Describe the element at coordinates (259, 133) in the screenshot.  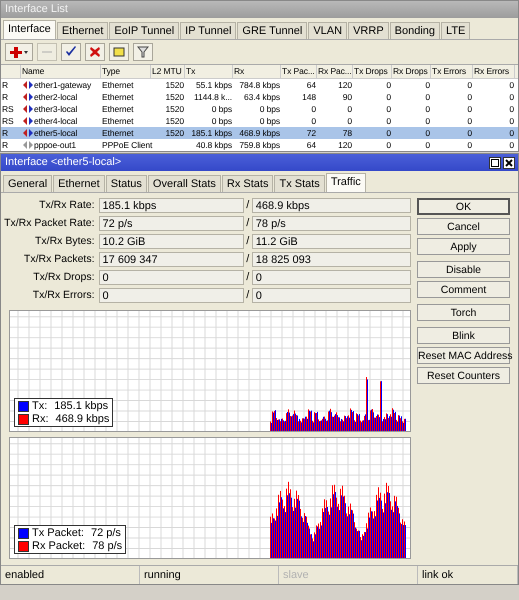
I see `table-row: R ether5-local Ethernet 1520 185.1 kbps 468.9 kbps 72 78 0 0 0 0` at that location.